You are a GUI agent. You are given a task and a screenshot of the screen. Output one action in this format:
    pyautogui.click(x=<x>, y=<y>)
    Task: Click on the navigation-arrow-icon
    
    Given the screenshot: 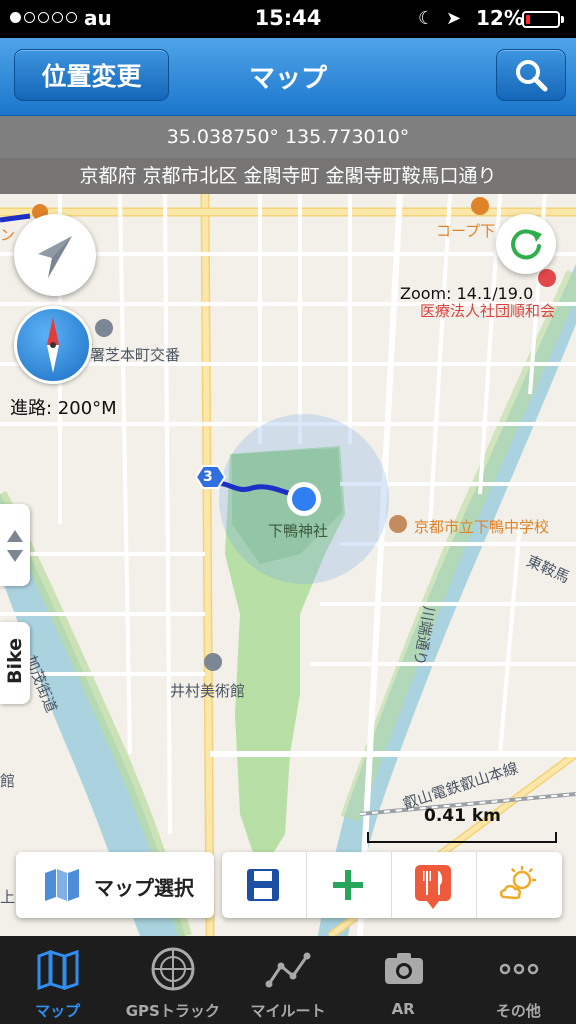 What is the action you would take?
    pyautogui.click(x=55, y=257)
    